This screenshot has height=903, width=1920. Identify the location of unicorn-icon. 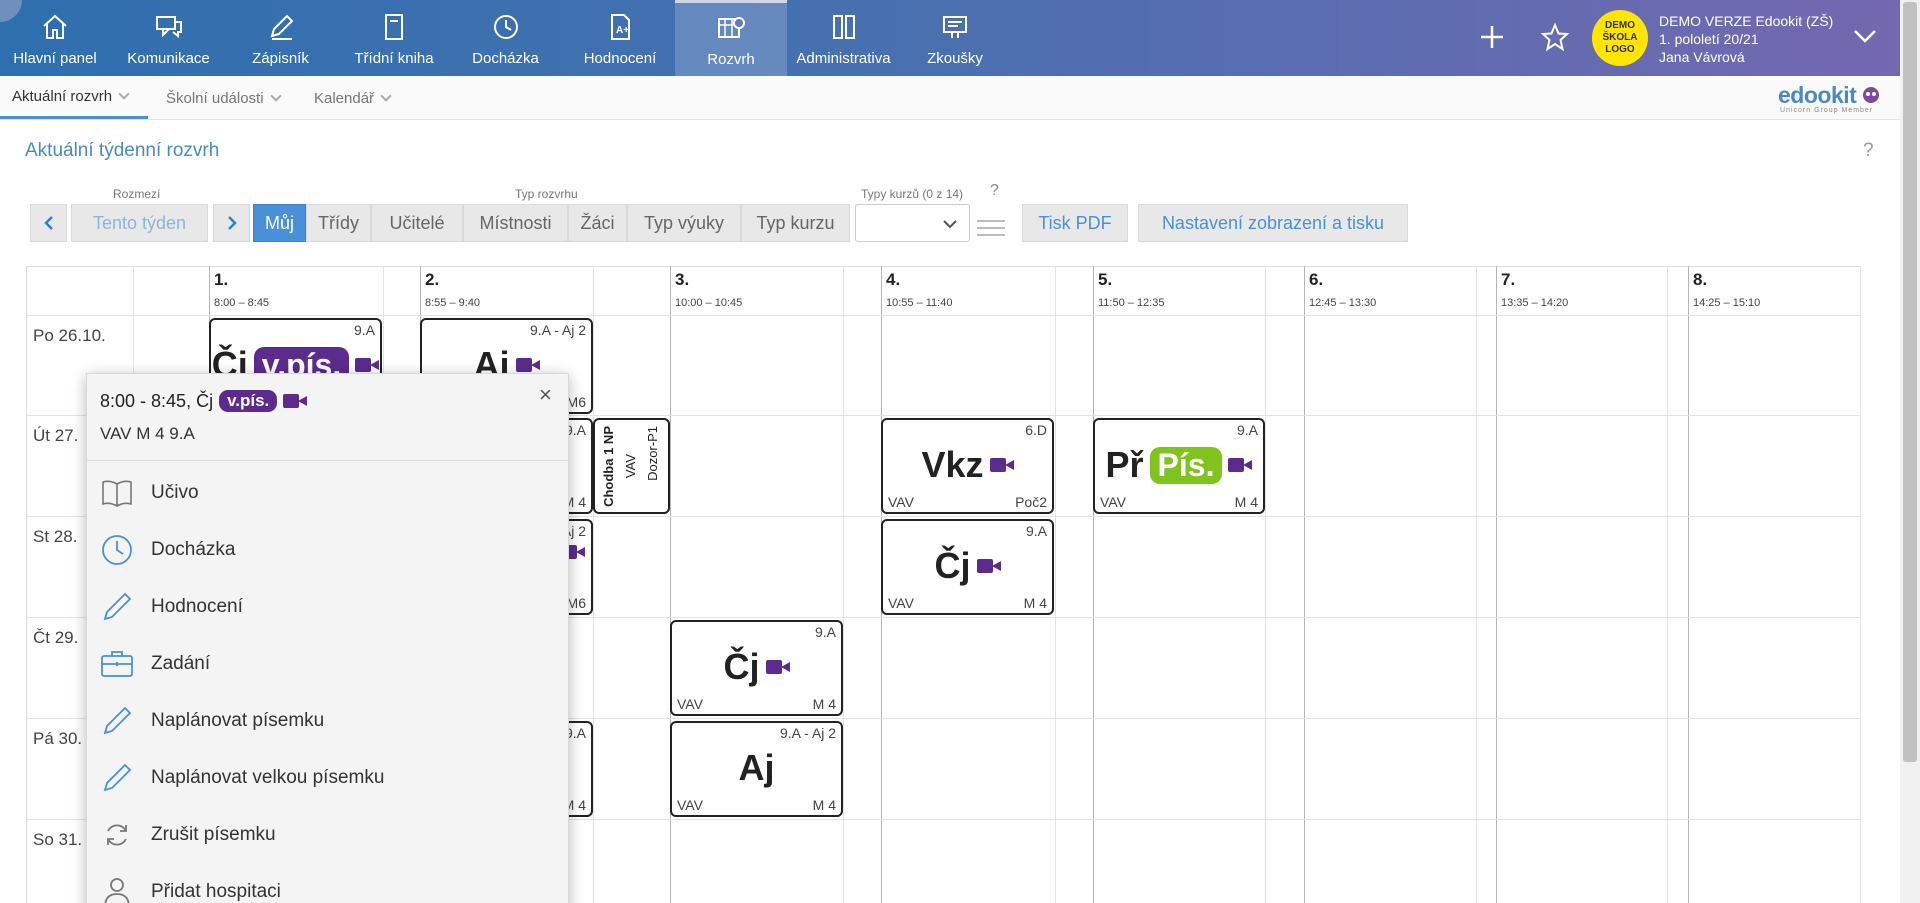
(1871, 95).